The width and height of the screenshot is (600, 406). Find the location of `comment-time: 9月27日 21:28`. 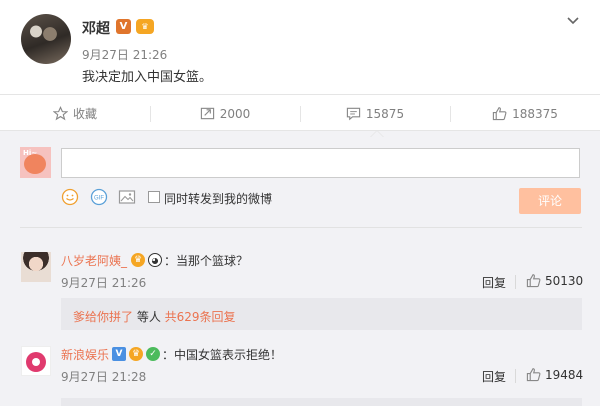

comment-time: 9月27日 21:28 is located at coordinates (104, 377).